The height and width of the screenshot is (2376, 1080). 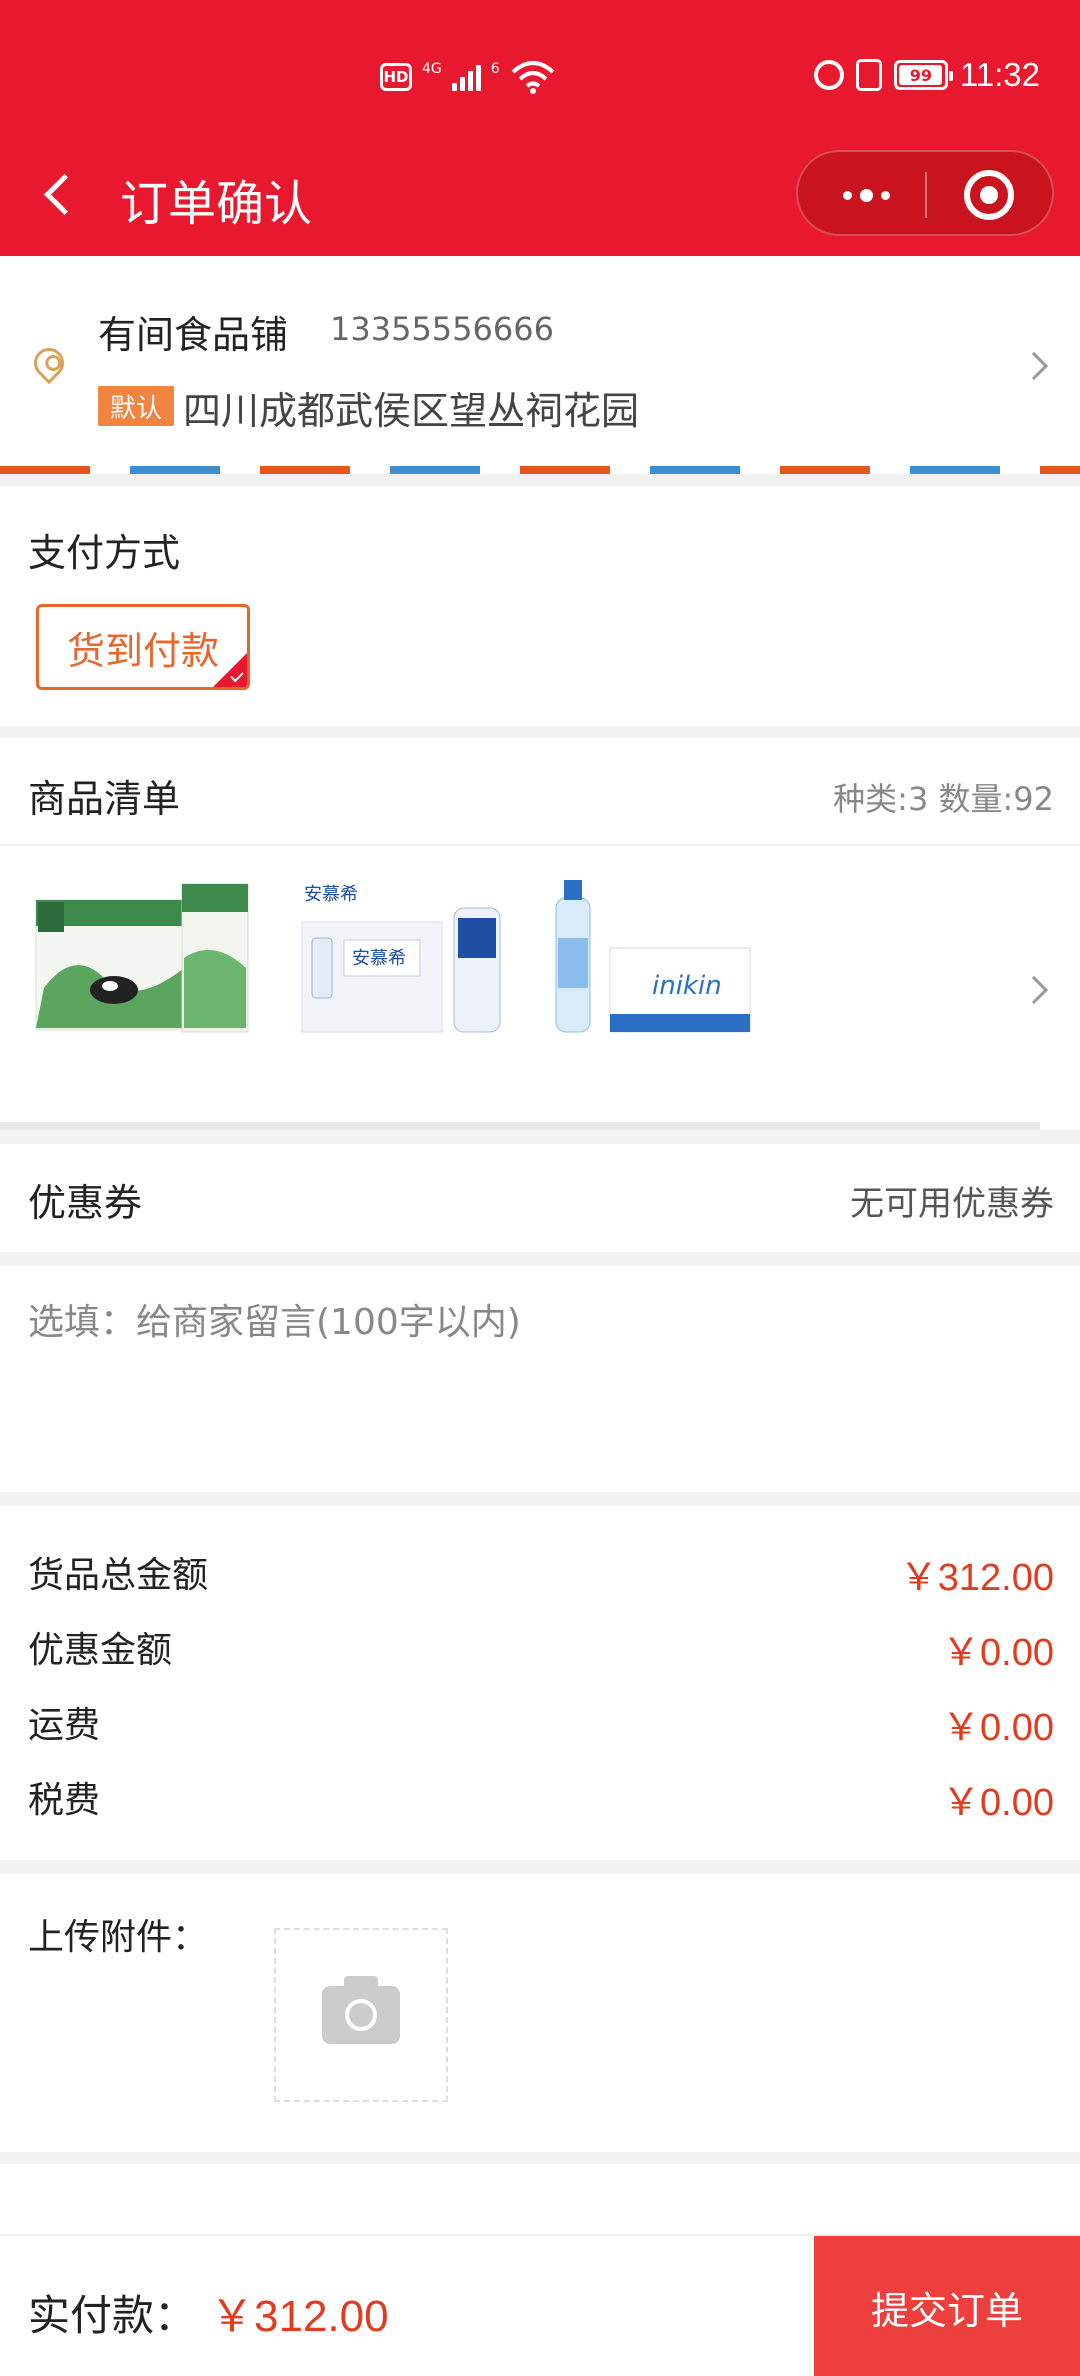 I want to click on total-label: 实付款：, so click(x=112, y=2315).